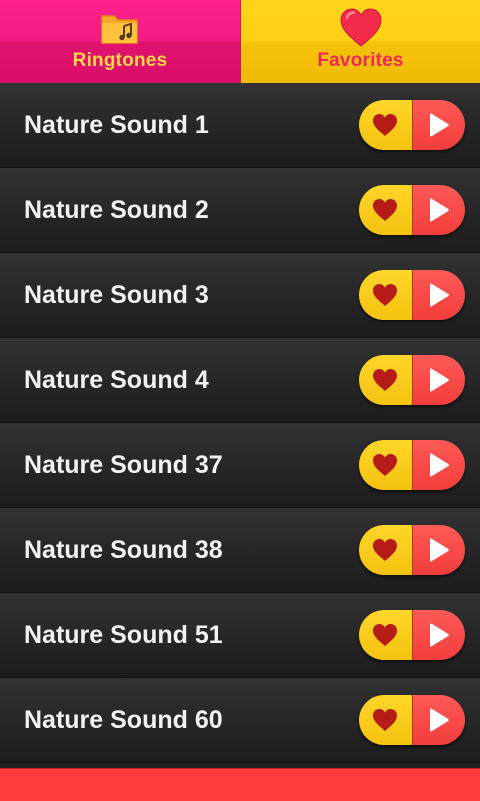 The image size is (480, 801). I want to click on tab-favorites-label: Favorites, so click(360, 60).